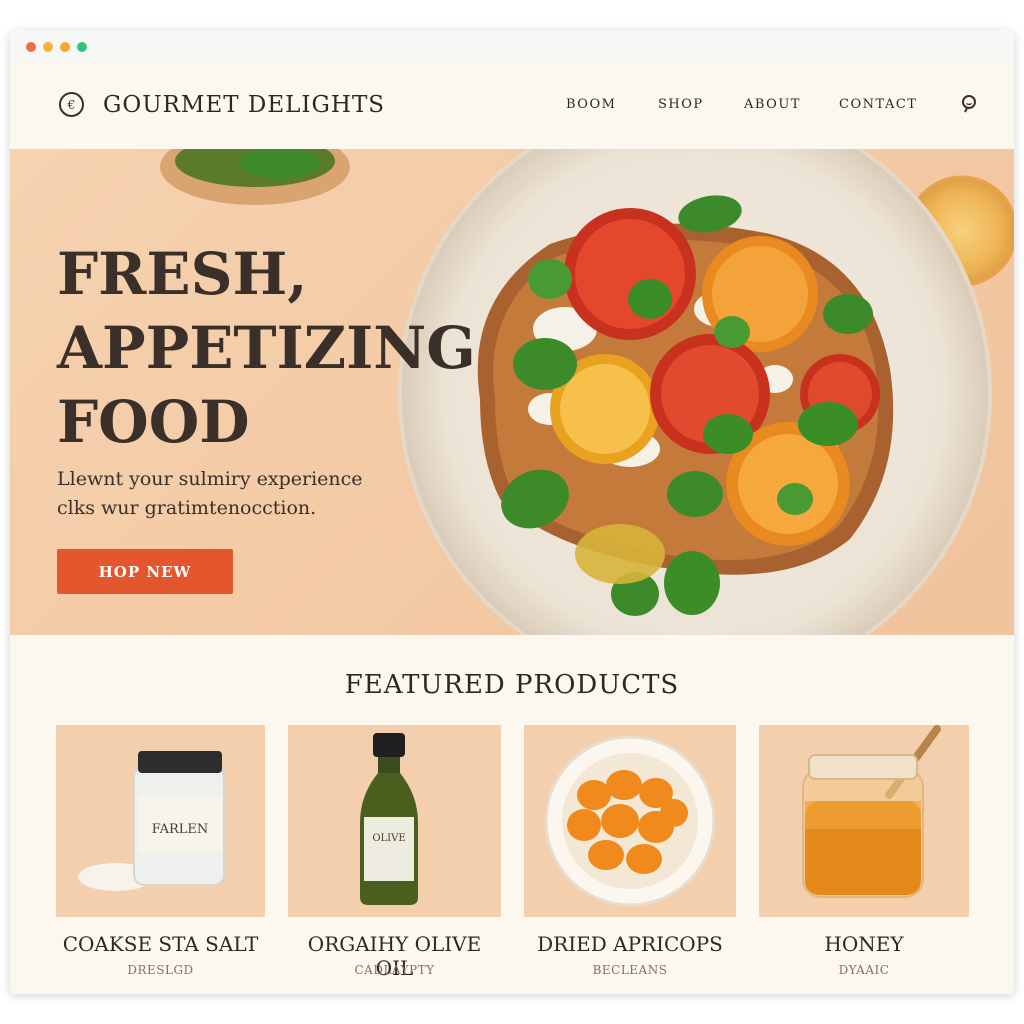 Image resolution: width=1024 pixels, height=1024 pixels. I want to click on product-card: HONEY DYAAIC, so click(864, 859).